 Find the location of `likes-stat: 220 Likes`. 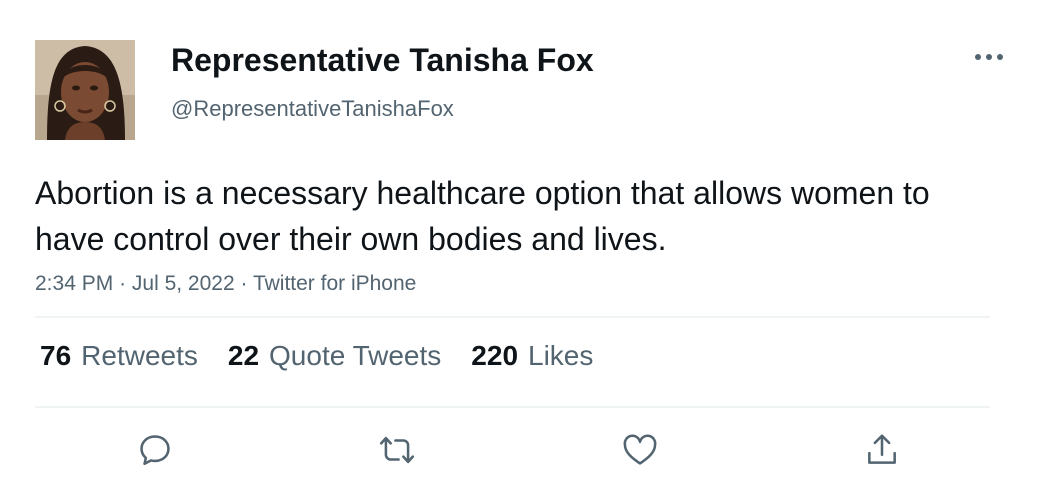

likes-stat: 220 Likes is located at coordinates (532, 356).